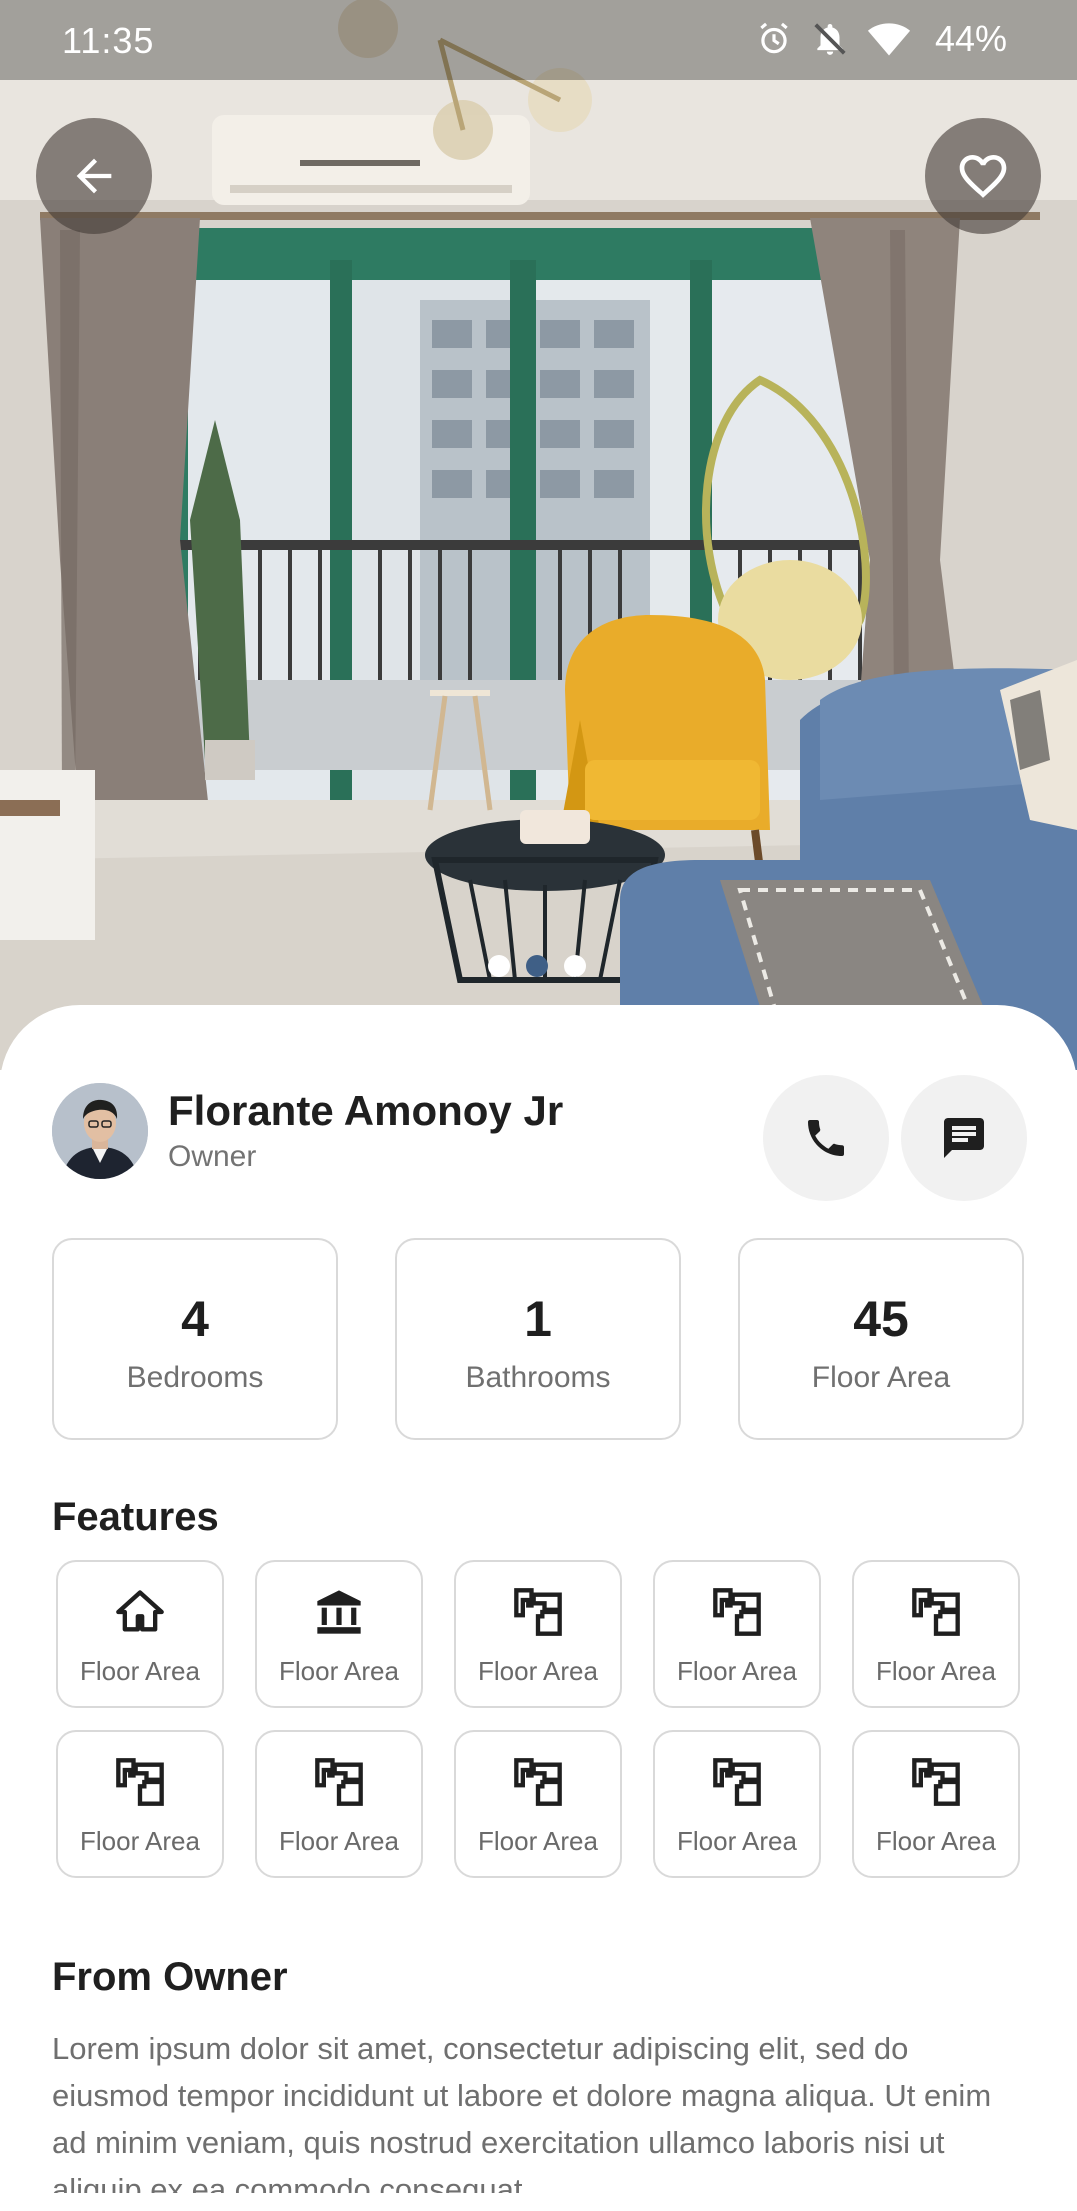 Image resolution: width=1077 pixels, height=2211 pixels. Describe the element at coordinates (170, 1977) in the screenshot. I see `from-owner-title: From Owner` at that location.